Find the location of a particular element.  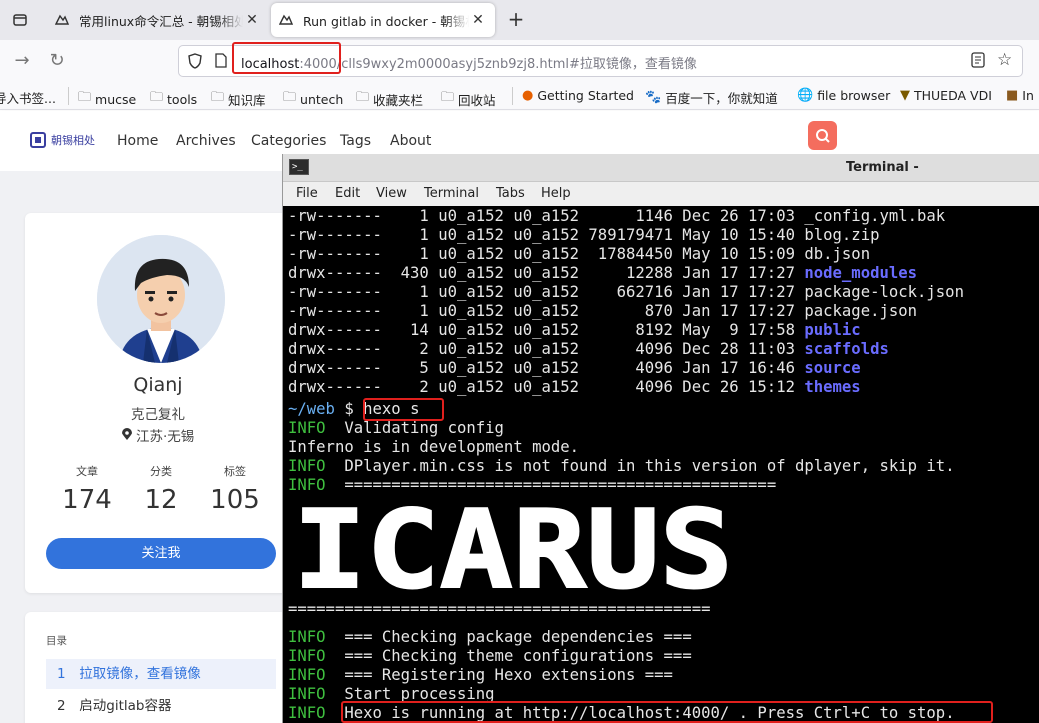

stat-value: 12 is located at coordinates (161, 500).